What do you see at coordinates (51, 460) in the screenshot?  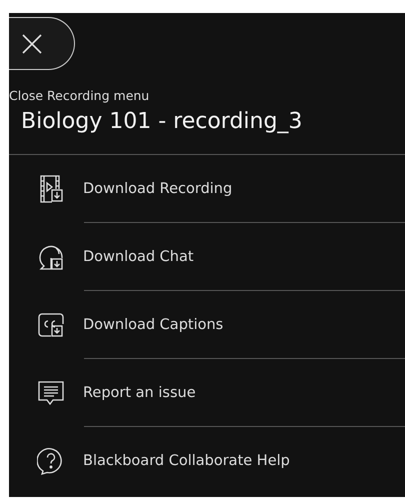 I see `help-icon` at bounding box center [51, 460].